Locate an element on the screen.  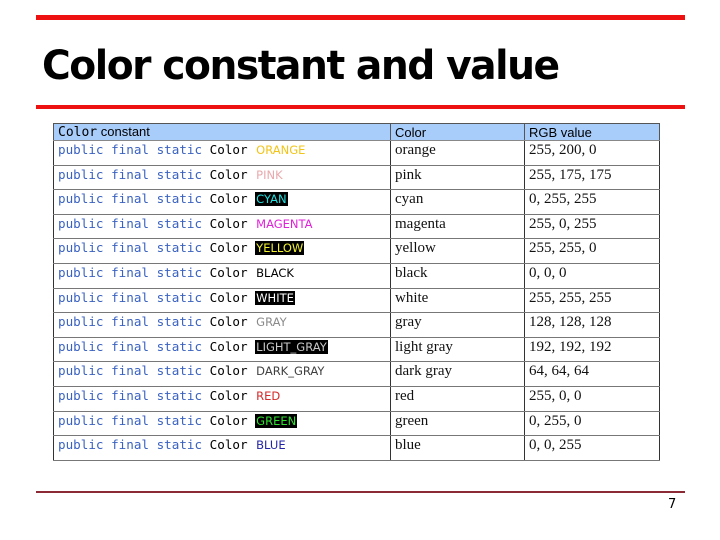
rgb-value-cell: 255, 255, 0 is located at coordinates (592, 251).